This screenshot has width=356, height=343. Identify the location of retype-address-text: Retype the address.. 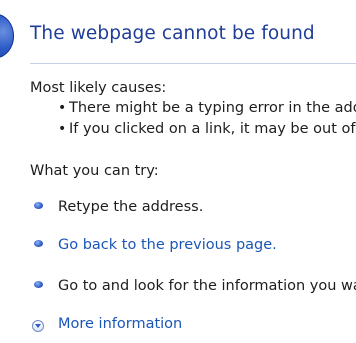
(131, 207).